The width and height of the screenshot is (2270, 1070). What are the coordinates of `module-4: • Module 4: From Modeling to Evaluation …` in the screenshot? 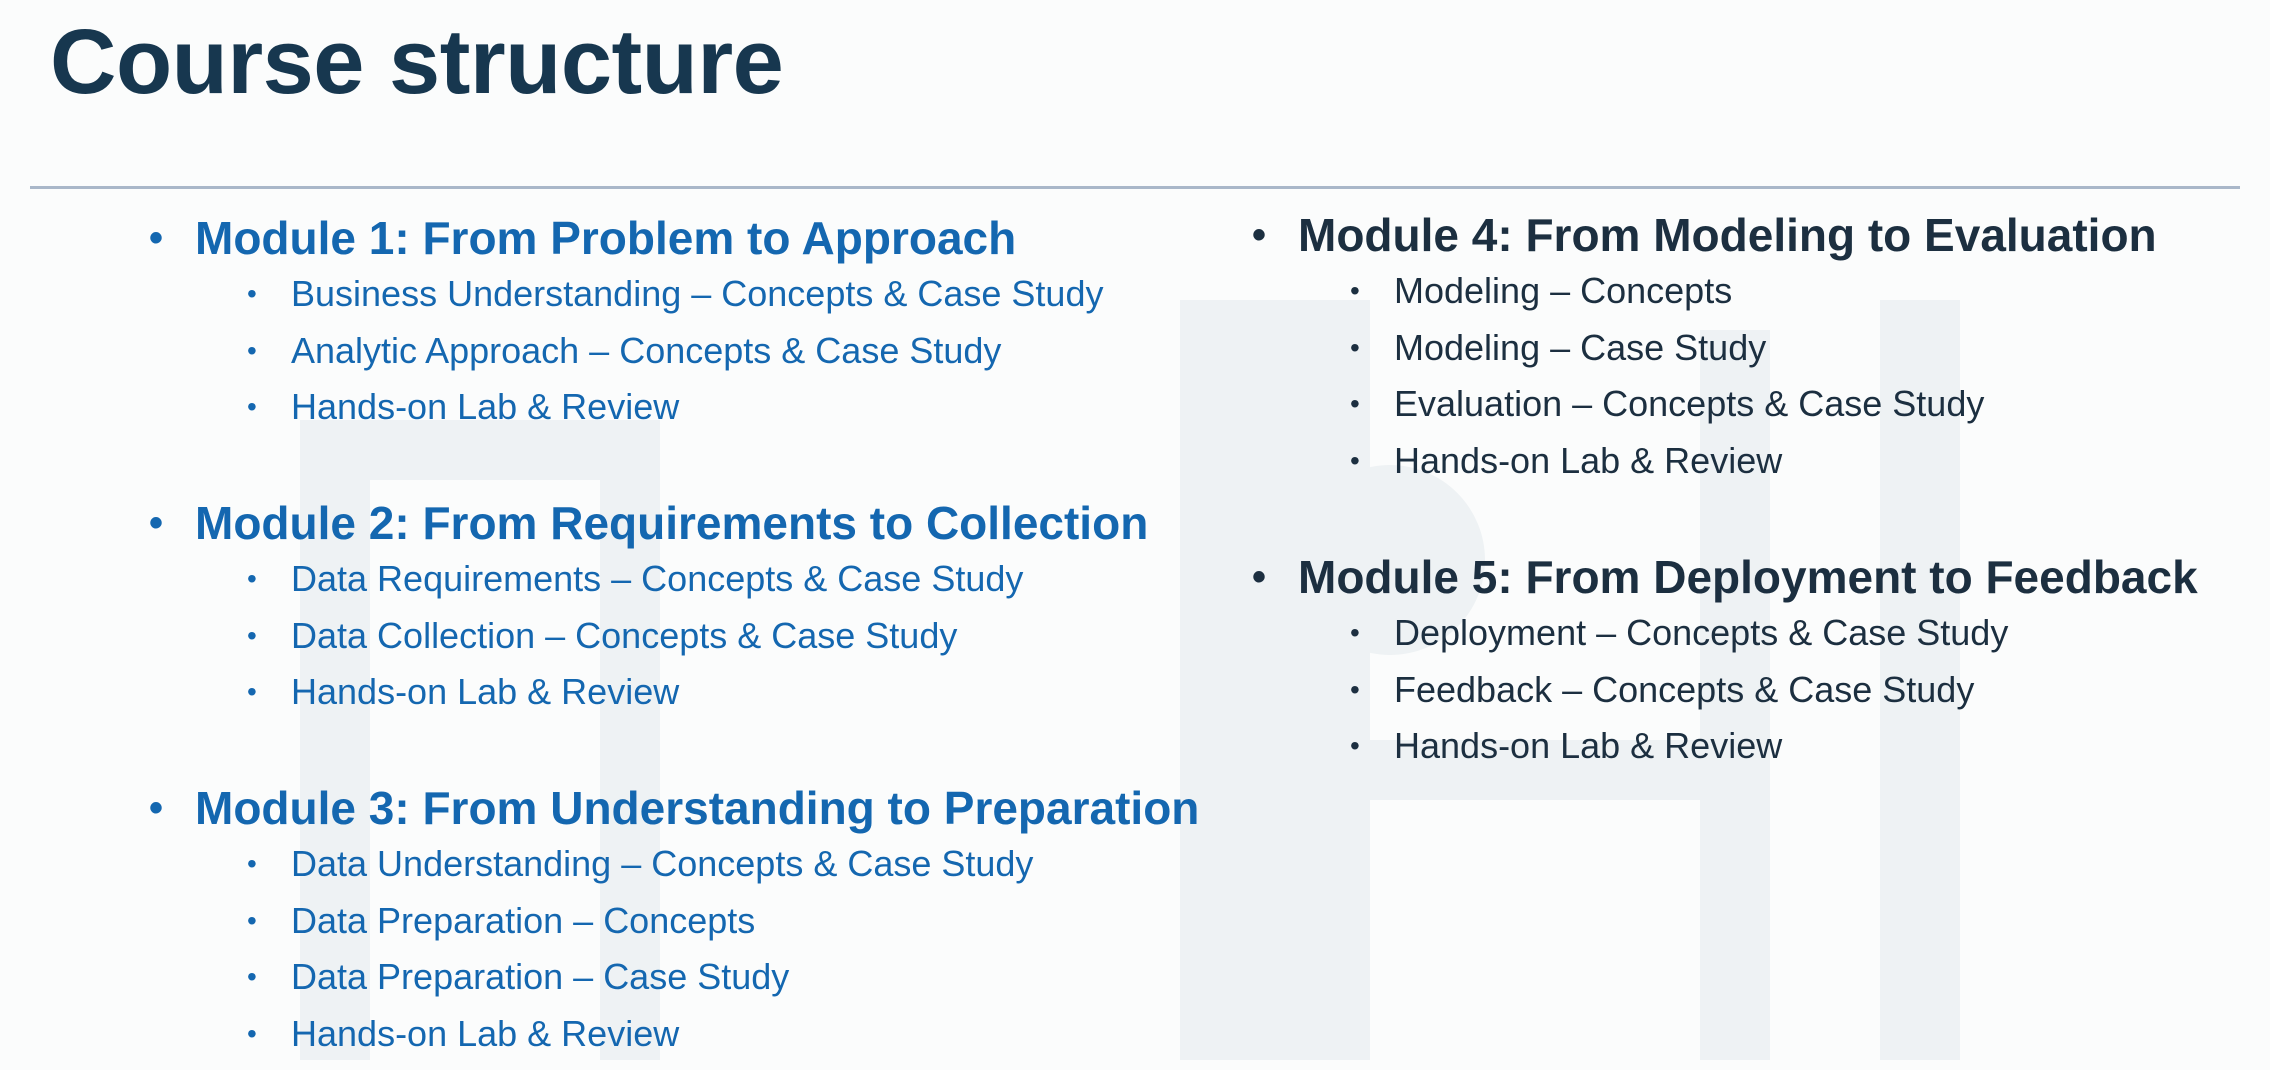 It's located at (1704, 348).